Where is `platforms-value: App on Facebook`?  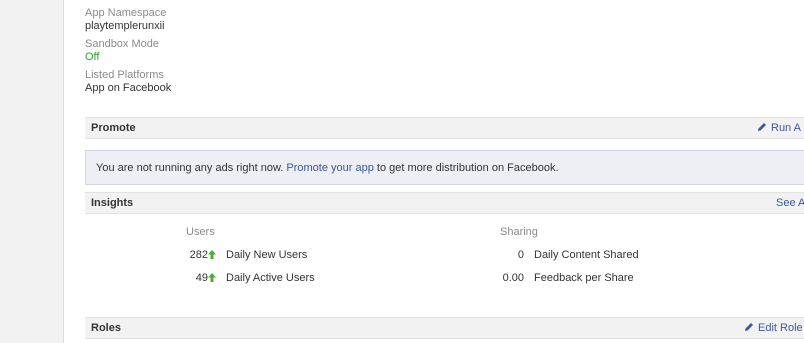 platforms-value: App on Facebook is located at coordinates (128, 88).